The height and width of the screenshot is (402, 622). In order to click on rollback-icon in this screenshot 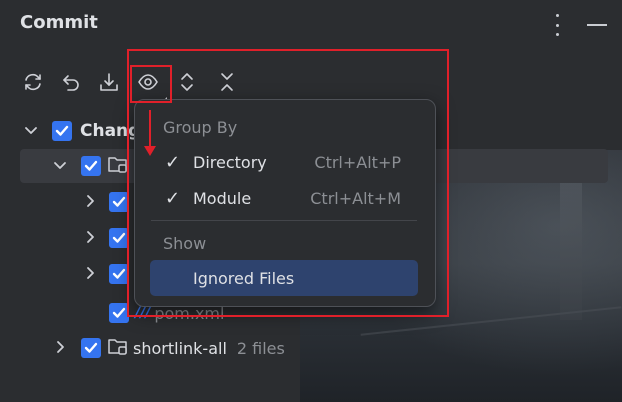, I will do `click(71, 82)`.